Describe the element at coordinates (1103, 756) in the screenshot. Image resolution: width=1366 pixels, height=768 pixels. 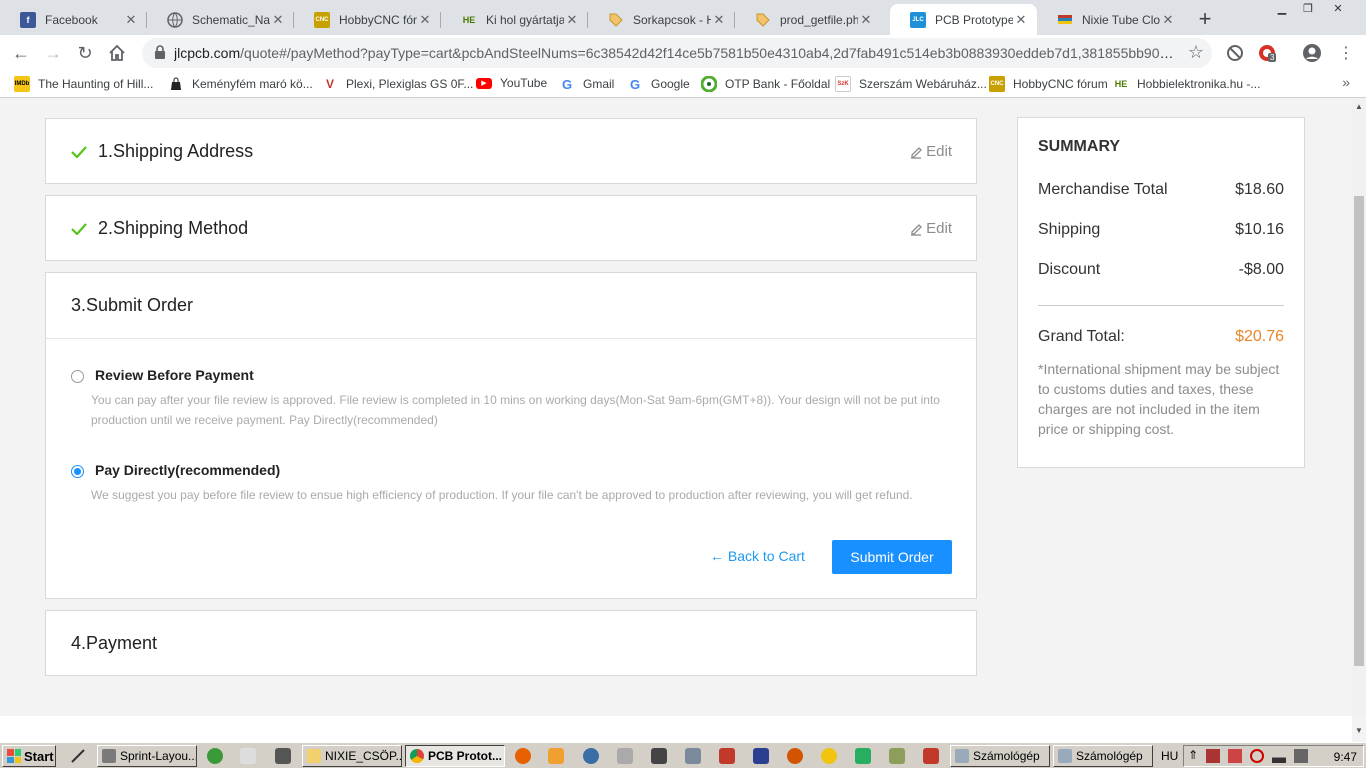
I see `taskbar-calculator-2: Számológép` at that location.